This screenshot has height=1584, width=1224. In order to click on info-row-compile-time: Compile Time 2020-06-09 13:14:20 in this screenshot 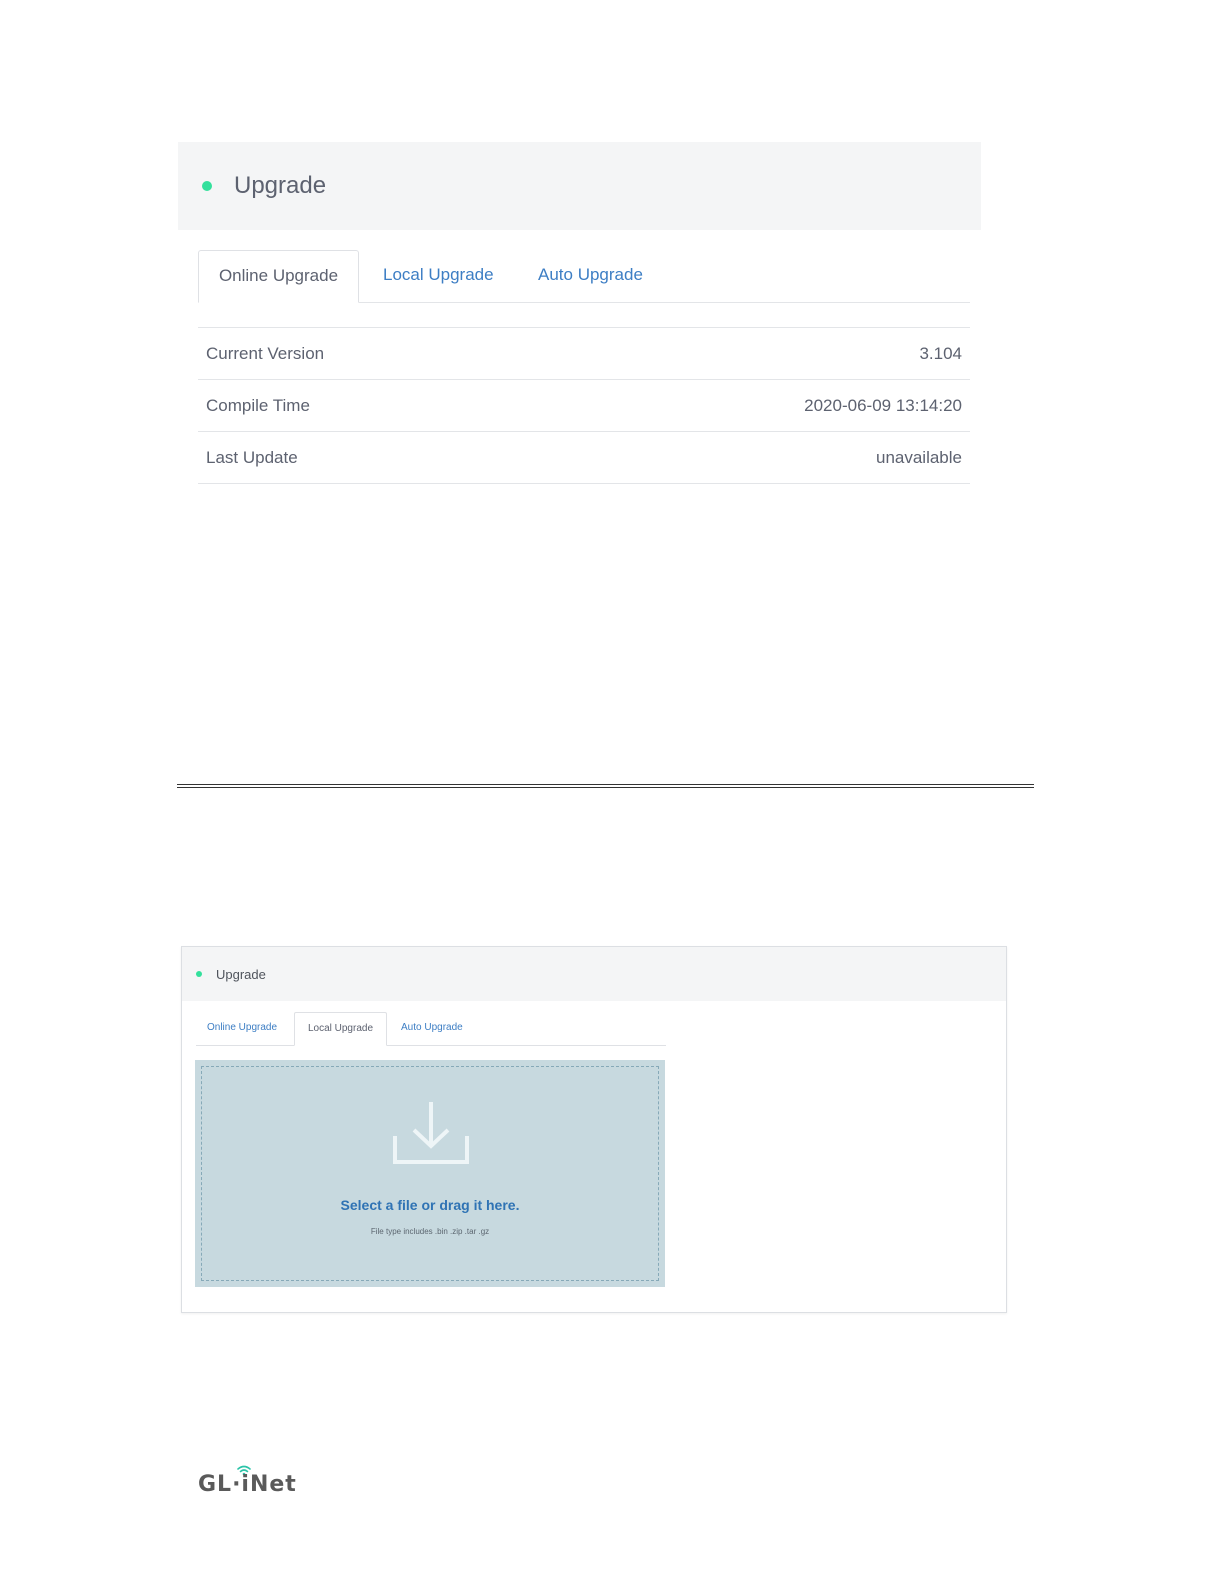, I will do `click(584, 406)`.